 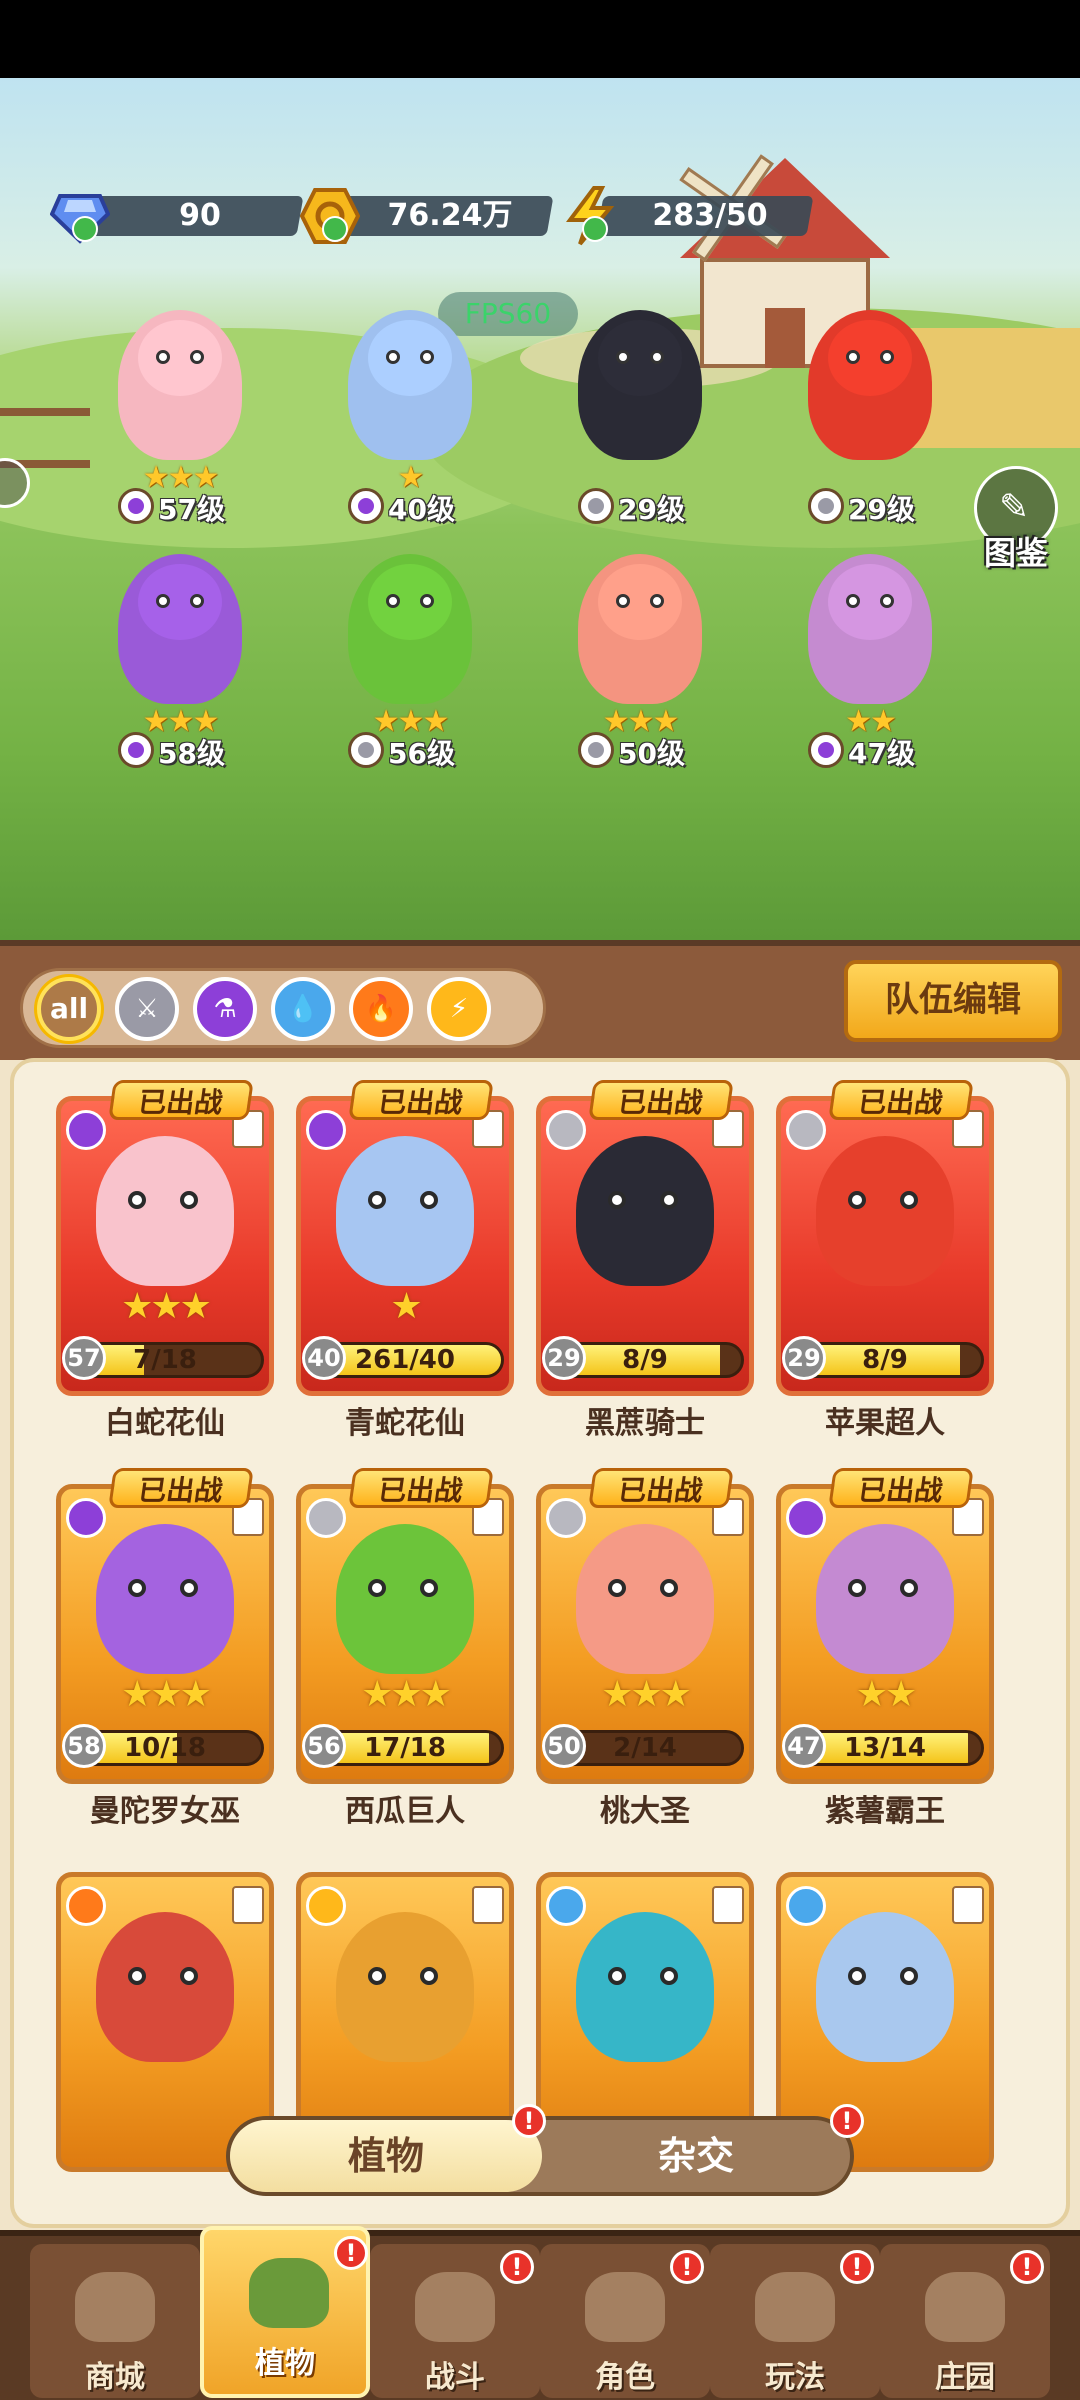 What do you see at coordinates (421, 509) in the screenshot?
I see `hero-level: 40级` at bounding box center [421, 509].